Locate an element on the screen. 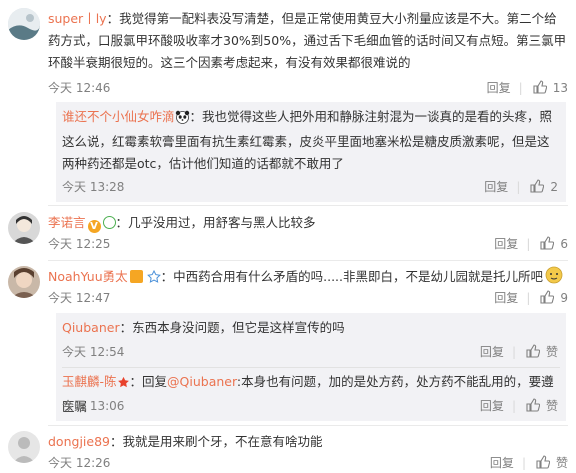 This screenshot has height=473, width=576. reply-time: 今天 13:28 is located at coordinates (93, 187).